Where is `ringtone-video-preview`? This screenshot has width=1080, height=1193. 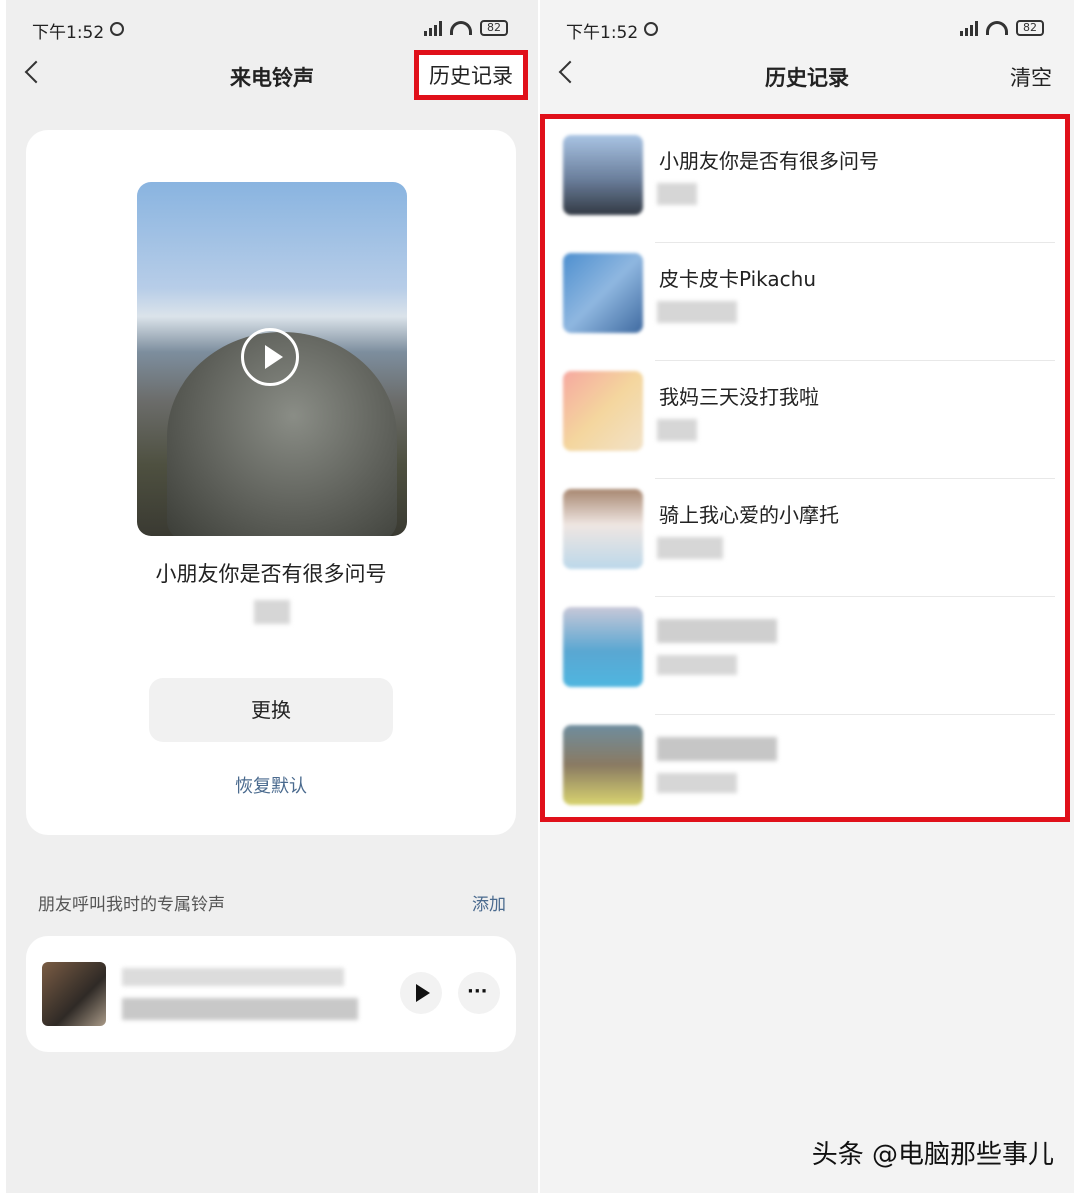 ringtone-video-preview is located at coordinates (272, 359).